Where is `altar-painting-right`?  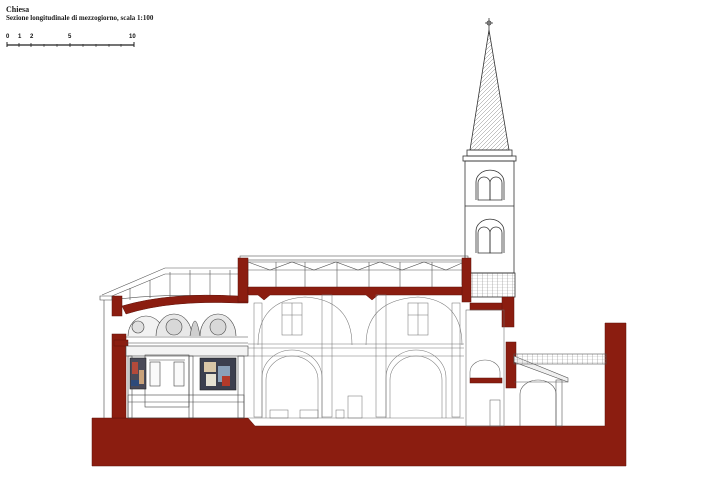 altar-painting-right is located at coordinates (218, 374).